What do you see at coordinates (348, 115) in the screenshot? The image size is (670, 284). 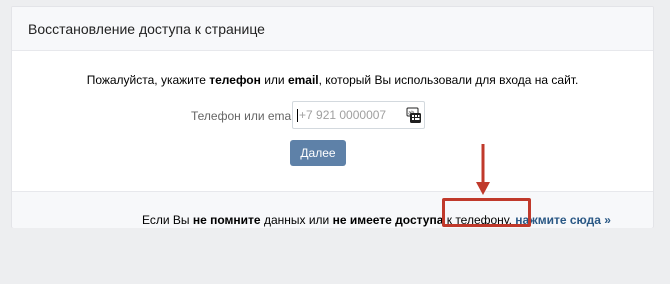 I see `phone-email-input` at bounding box center [348, 115].